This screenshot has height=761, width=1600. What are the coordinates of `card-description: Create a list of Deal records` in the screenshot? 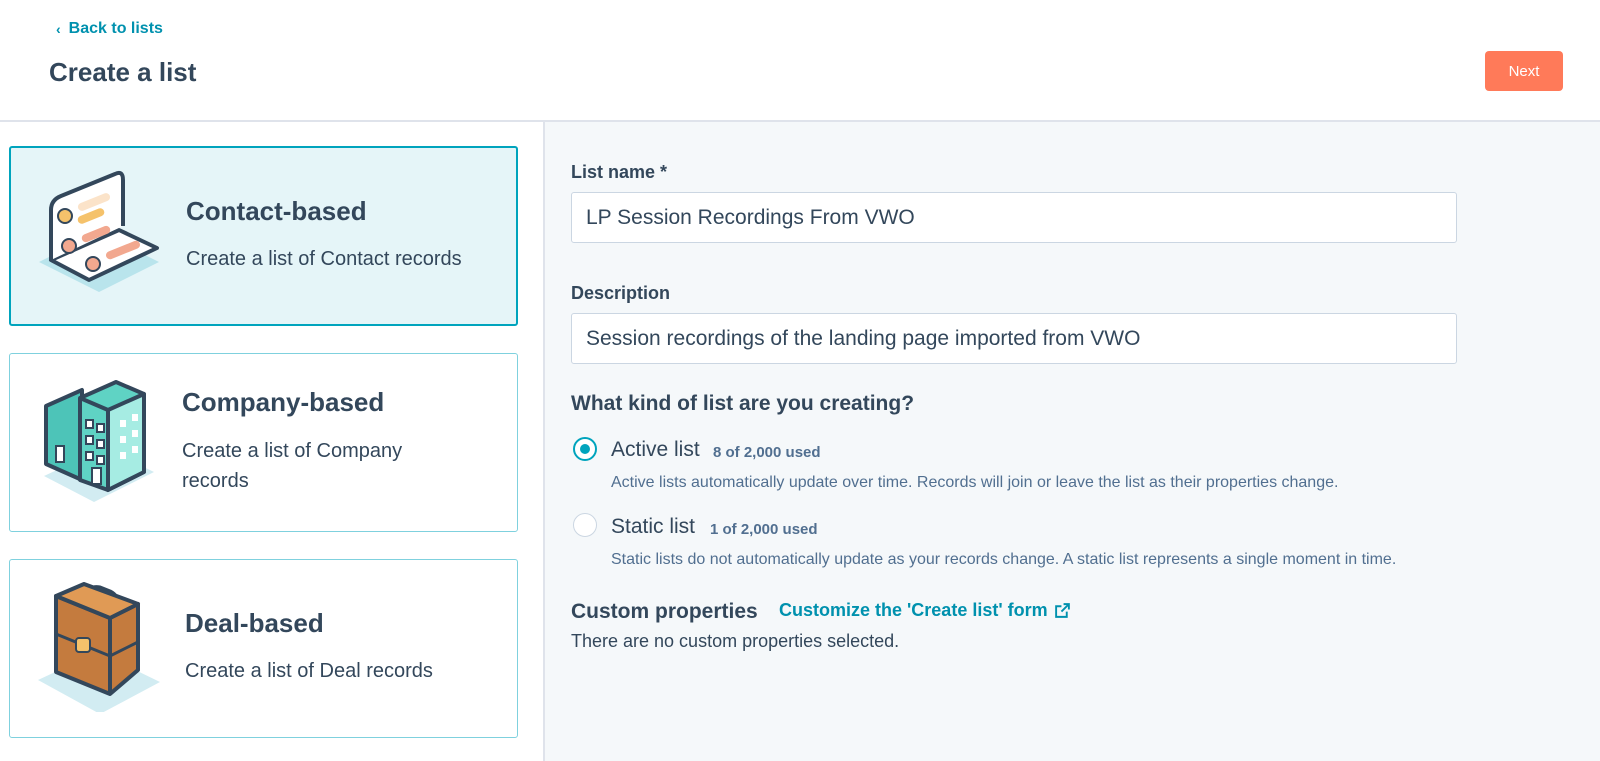 It's located at (309, 671).